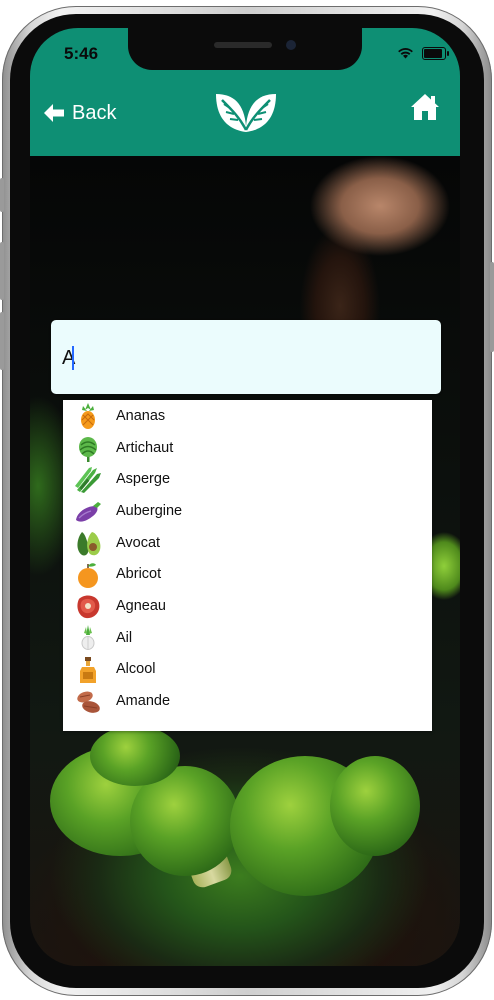  What do you see at coordinates (145, 447) in the screenshot?
I see `suggestion-label: Artichaut` at bounding box center [145, 447].